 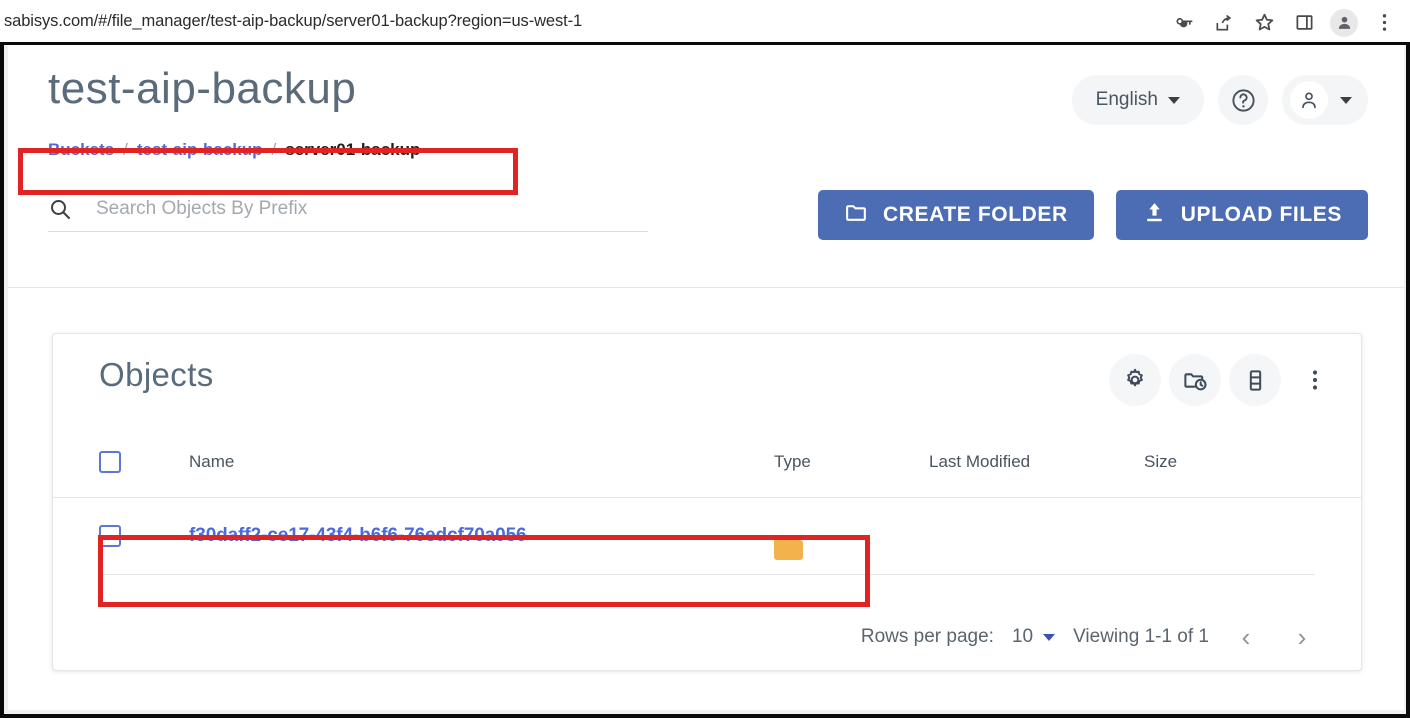 I want to click on chevron-right-icon: ›, so click(x=1302, y=637).